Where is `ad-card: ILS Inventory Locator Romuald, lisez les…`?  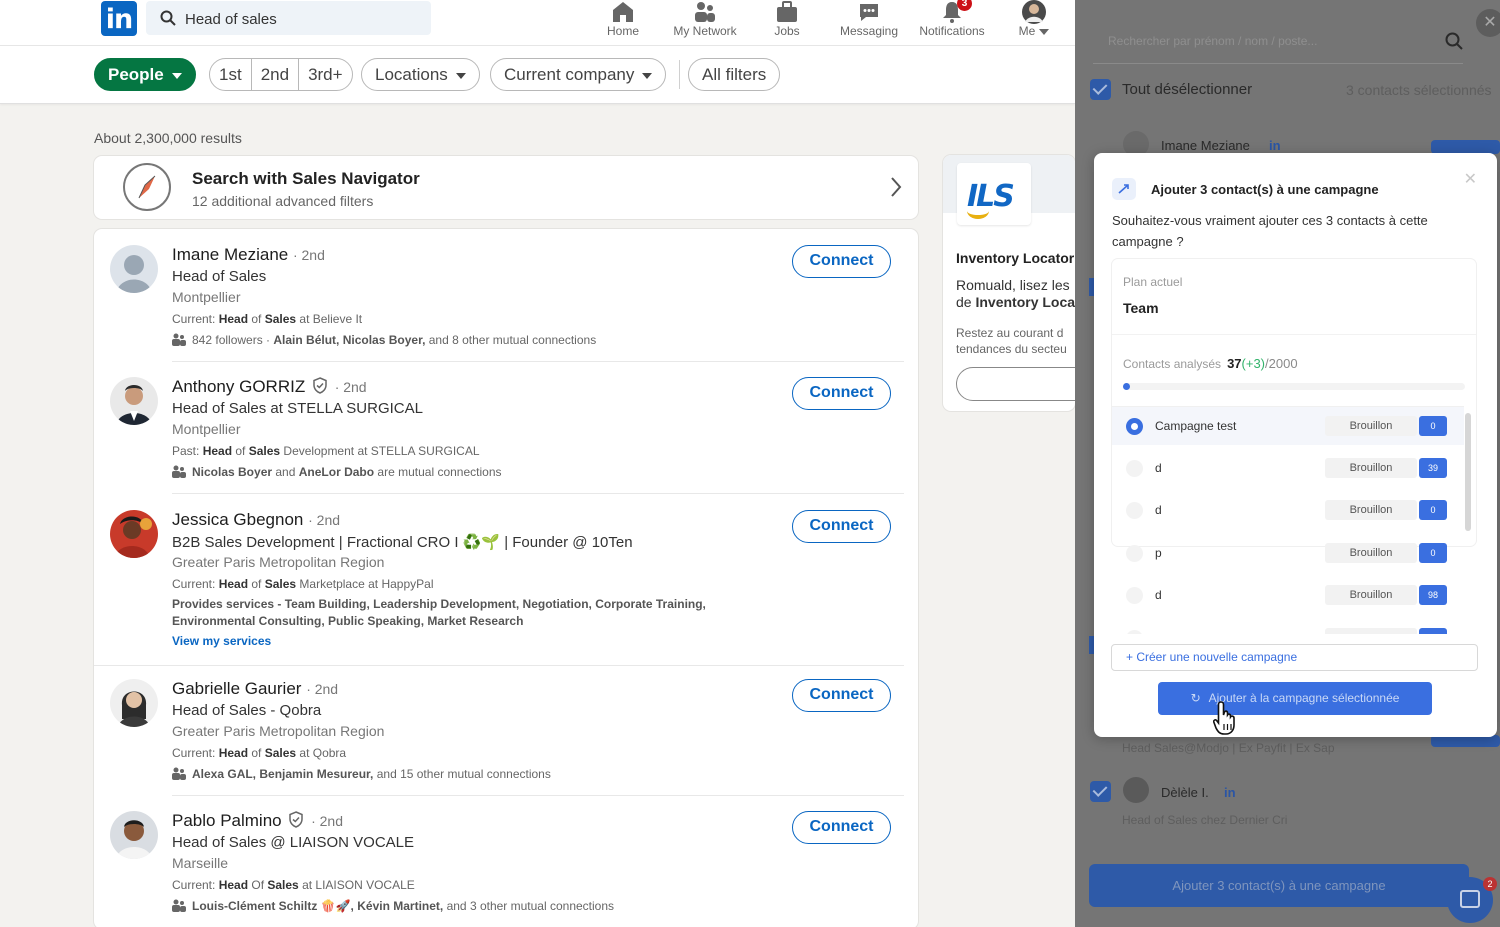
ad-card: ILS Inventory Locator Romuald, lisez les… is located at coordinates (1009, 283).